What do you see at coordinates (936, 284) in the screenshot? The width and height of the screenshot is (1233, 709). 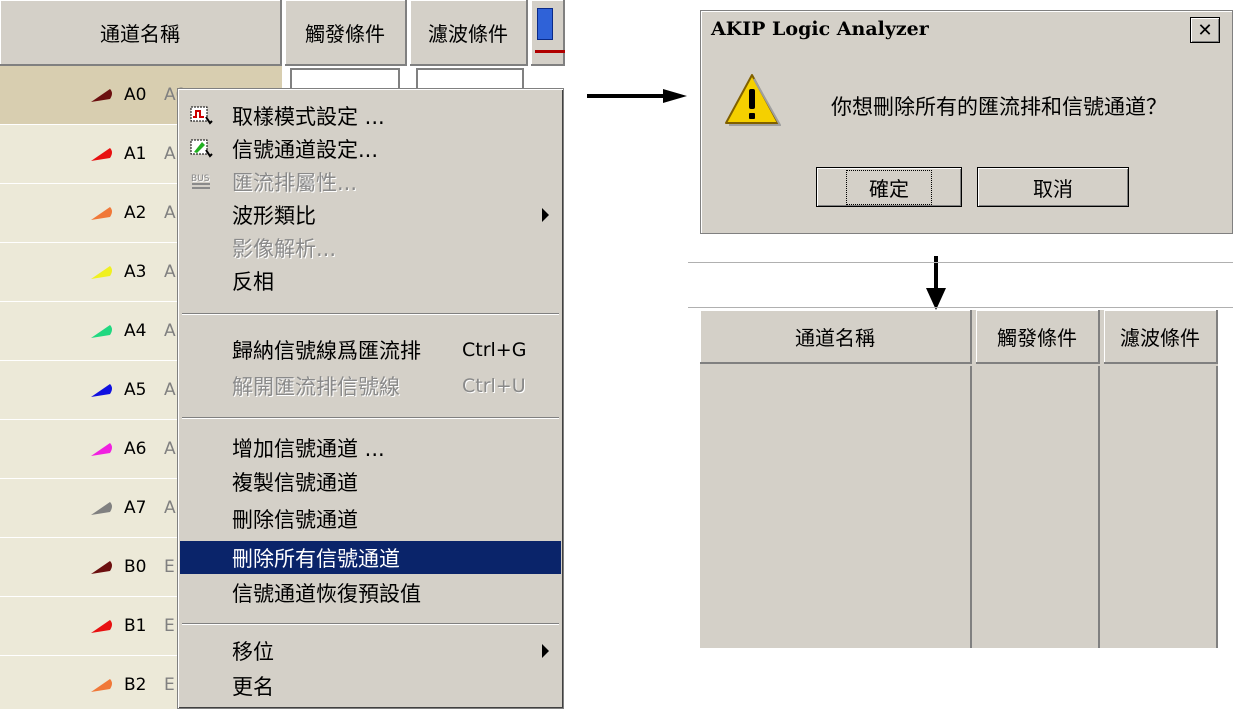 I see `arrow-down-icon` at bounding box center [936, 284].